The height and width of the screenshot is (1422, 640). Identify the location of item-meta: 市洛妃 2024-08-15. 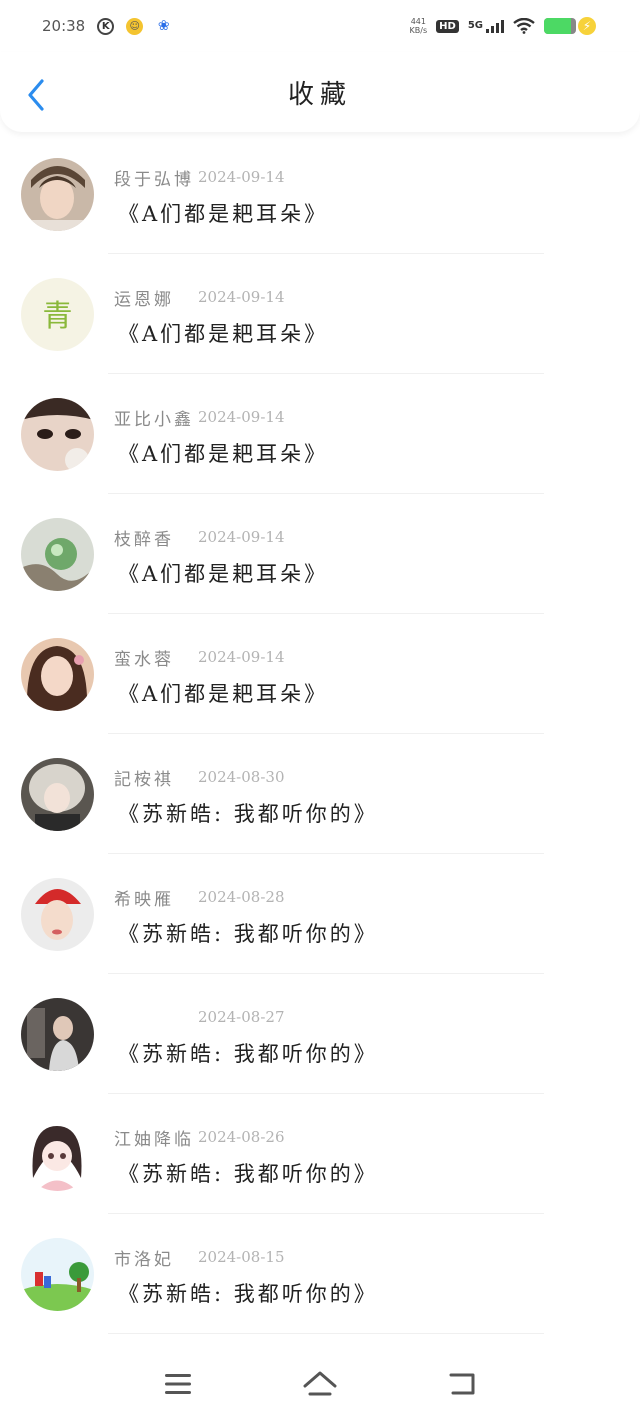
(199, 1257).